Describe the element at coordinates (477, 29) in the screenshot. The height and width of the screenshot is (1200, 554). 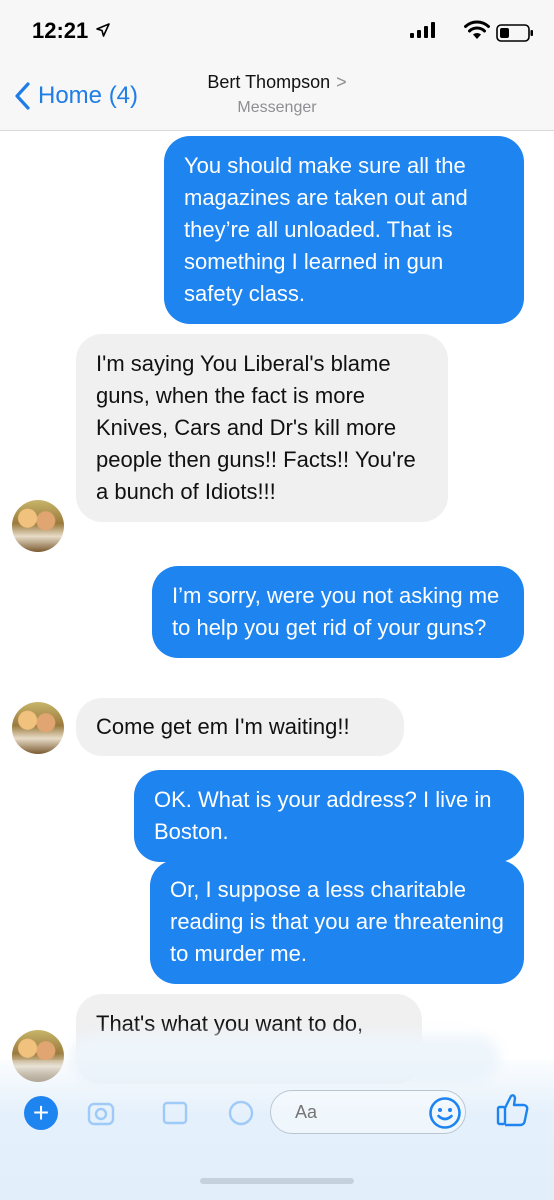
I see `wifi-icon` at that location.